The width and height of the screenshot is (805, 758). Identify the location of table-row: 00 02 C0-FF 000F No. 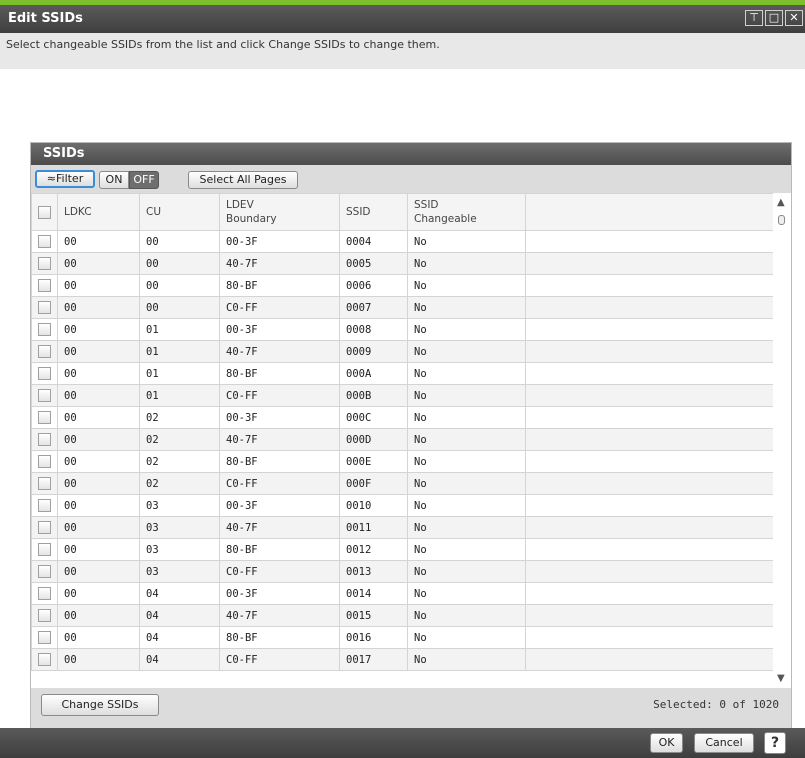
(402, 483).